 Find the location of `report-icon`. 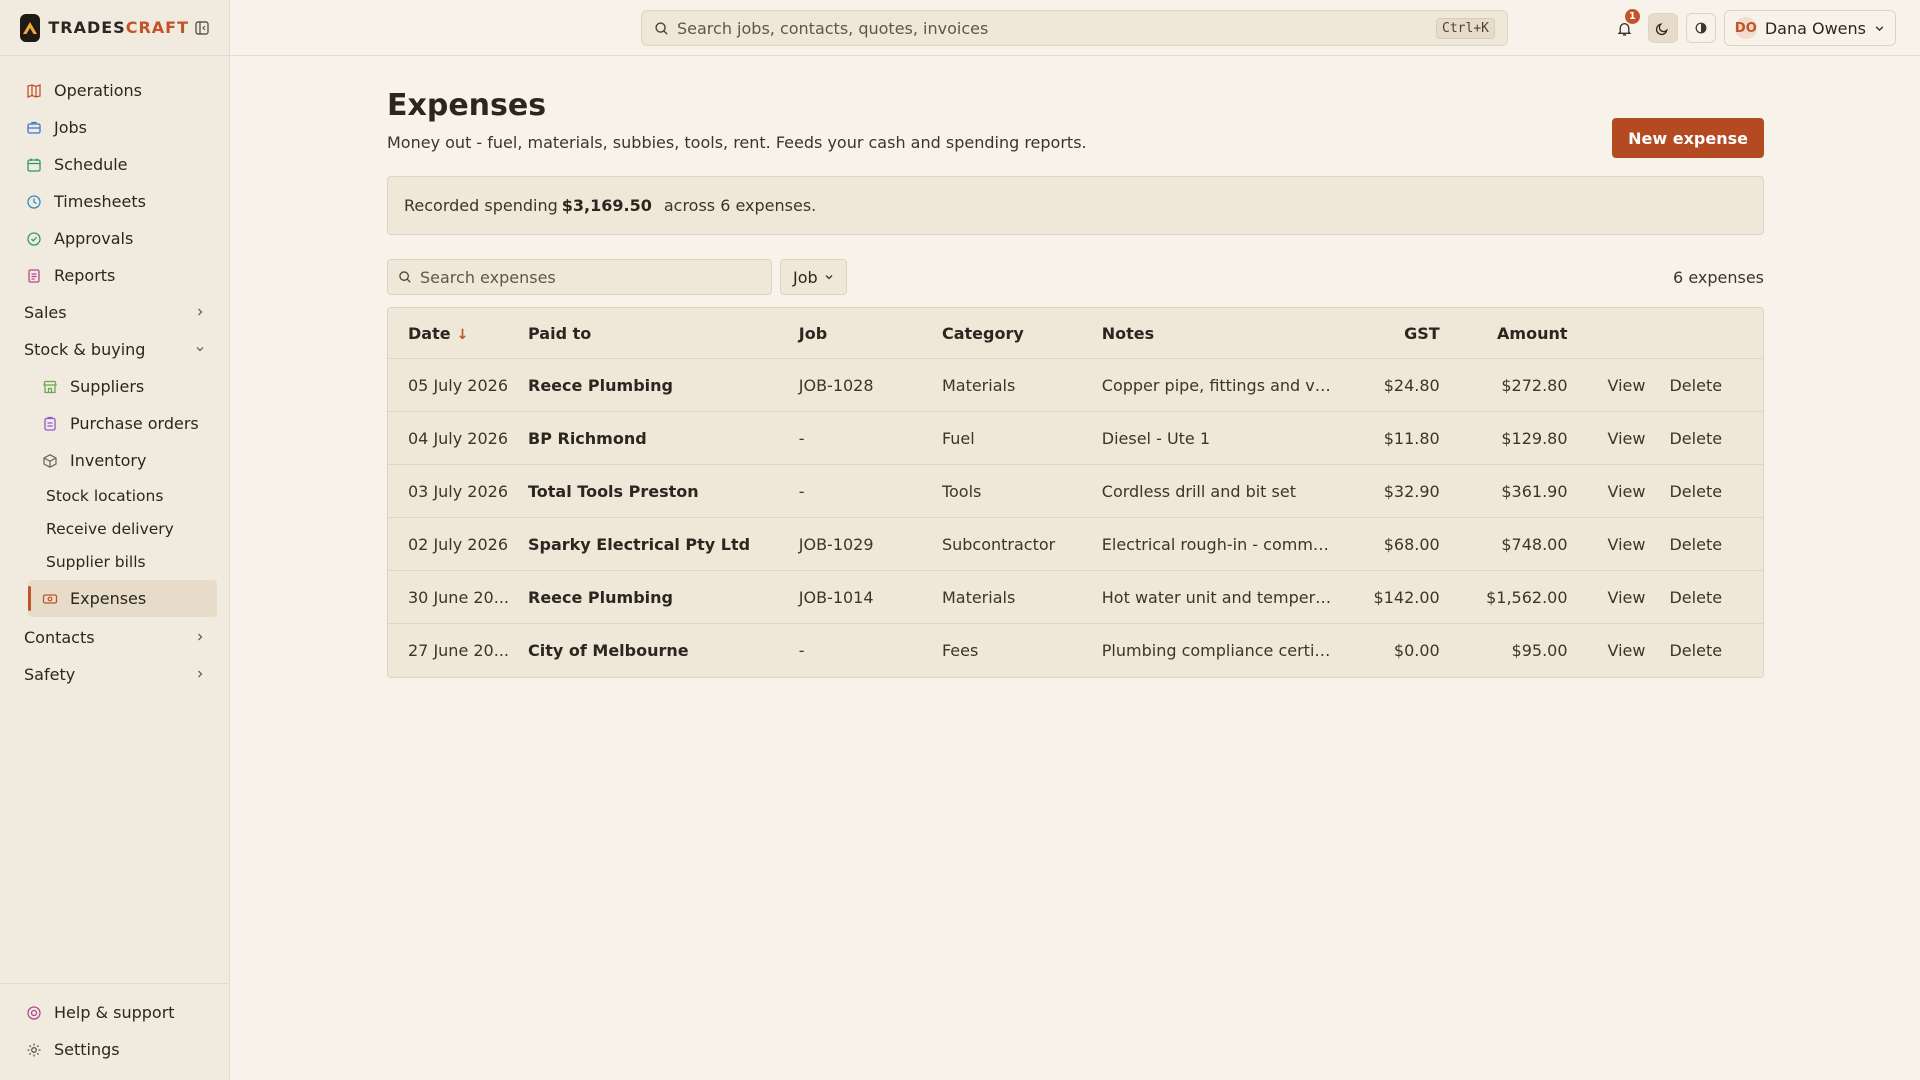

report-icon is located at coordinates (34, 276).